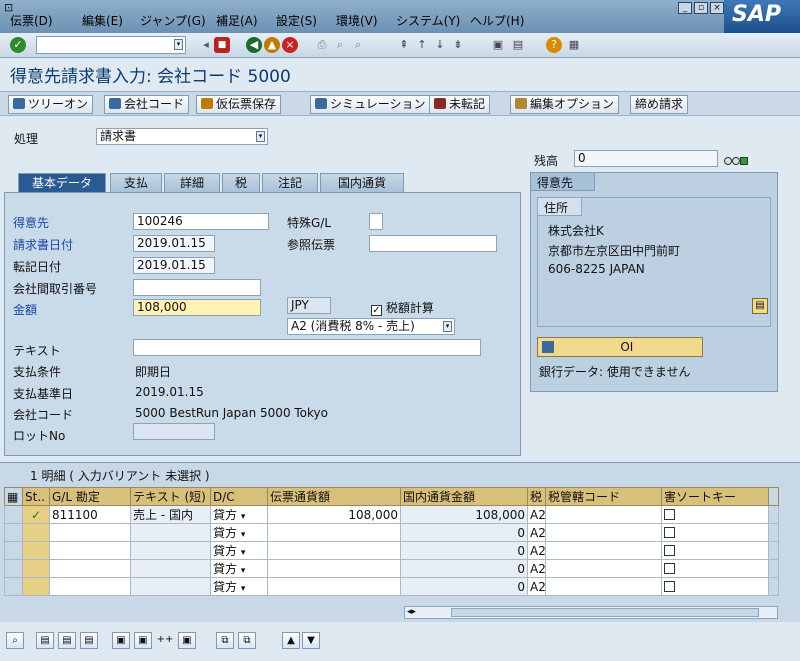  Describe the element at coordinates (247, 640) in the screenshot. I see `paste-icon: ⧉` at that location.